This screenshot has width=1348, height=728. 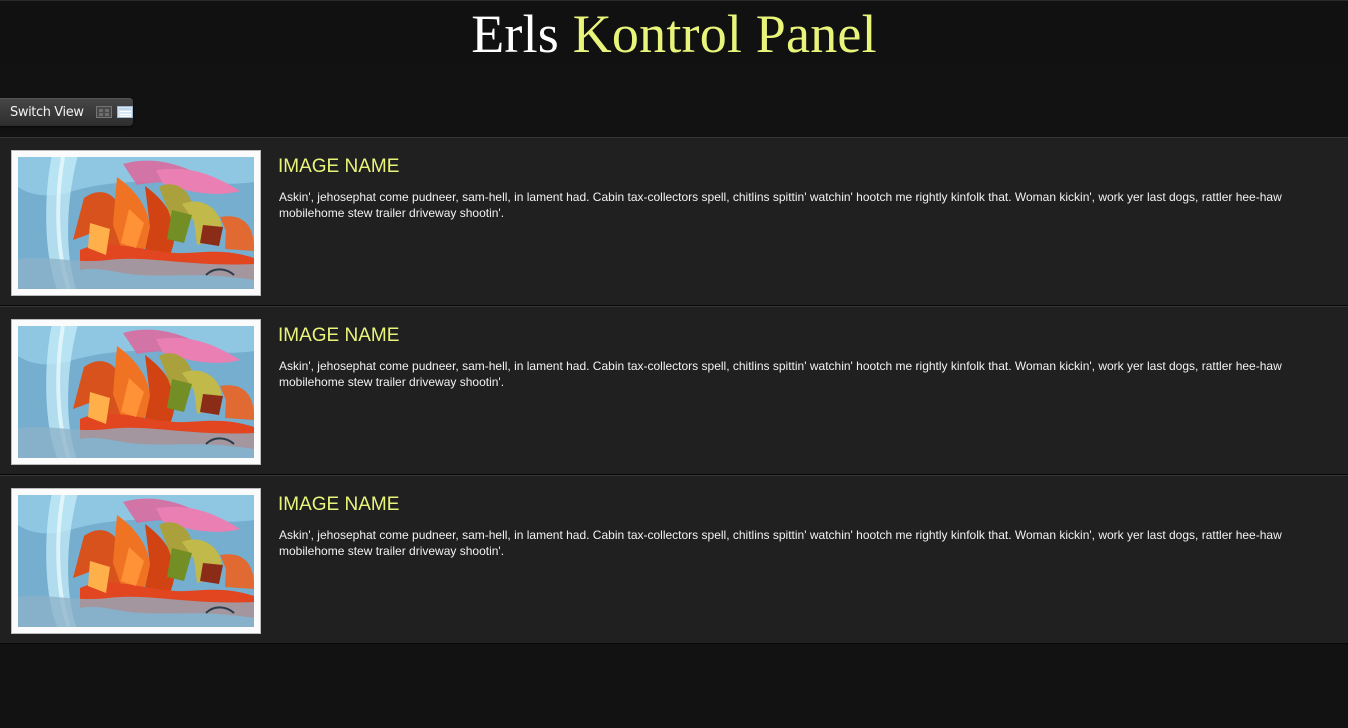 What do you see at coordinates (103, 112) in the screenshot?
I see `grid-view-icon` at bounding box center [103, 112].